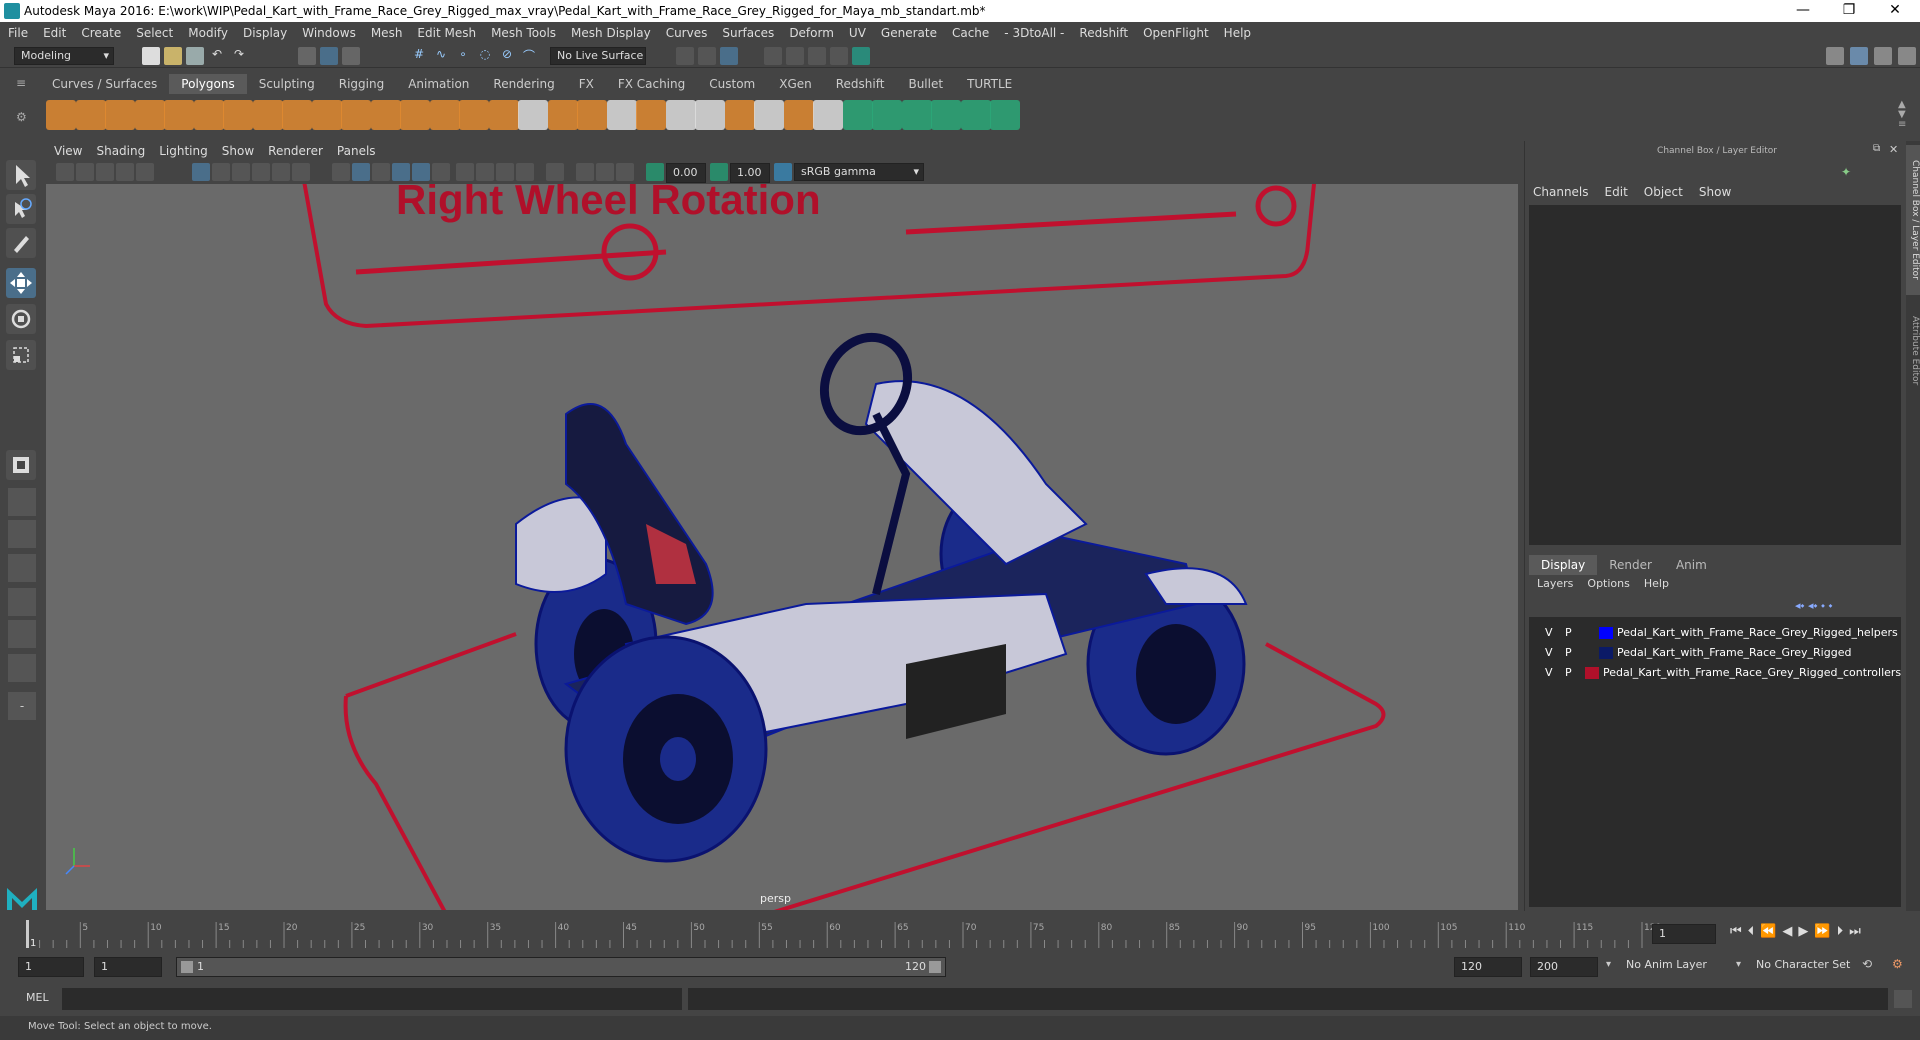 This screenshot has height=1040, width=1920. What do you see at coordinates (1103, 33) in the screenshot?
I see `menu-redshift: Redshift` at bounding box center [1103, 33].